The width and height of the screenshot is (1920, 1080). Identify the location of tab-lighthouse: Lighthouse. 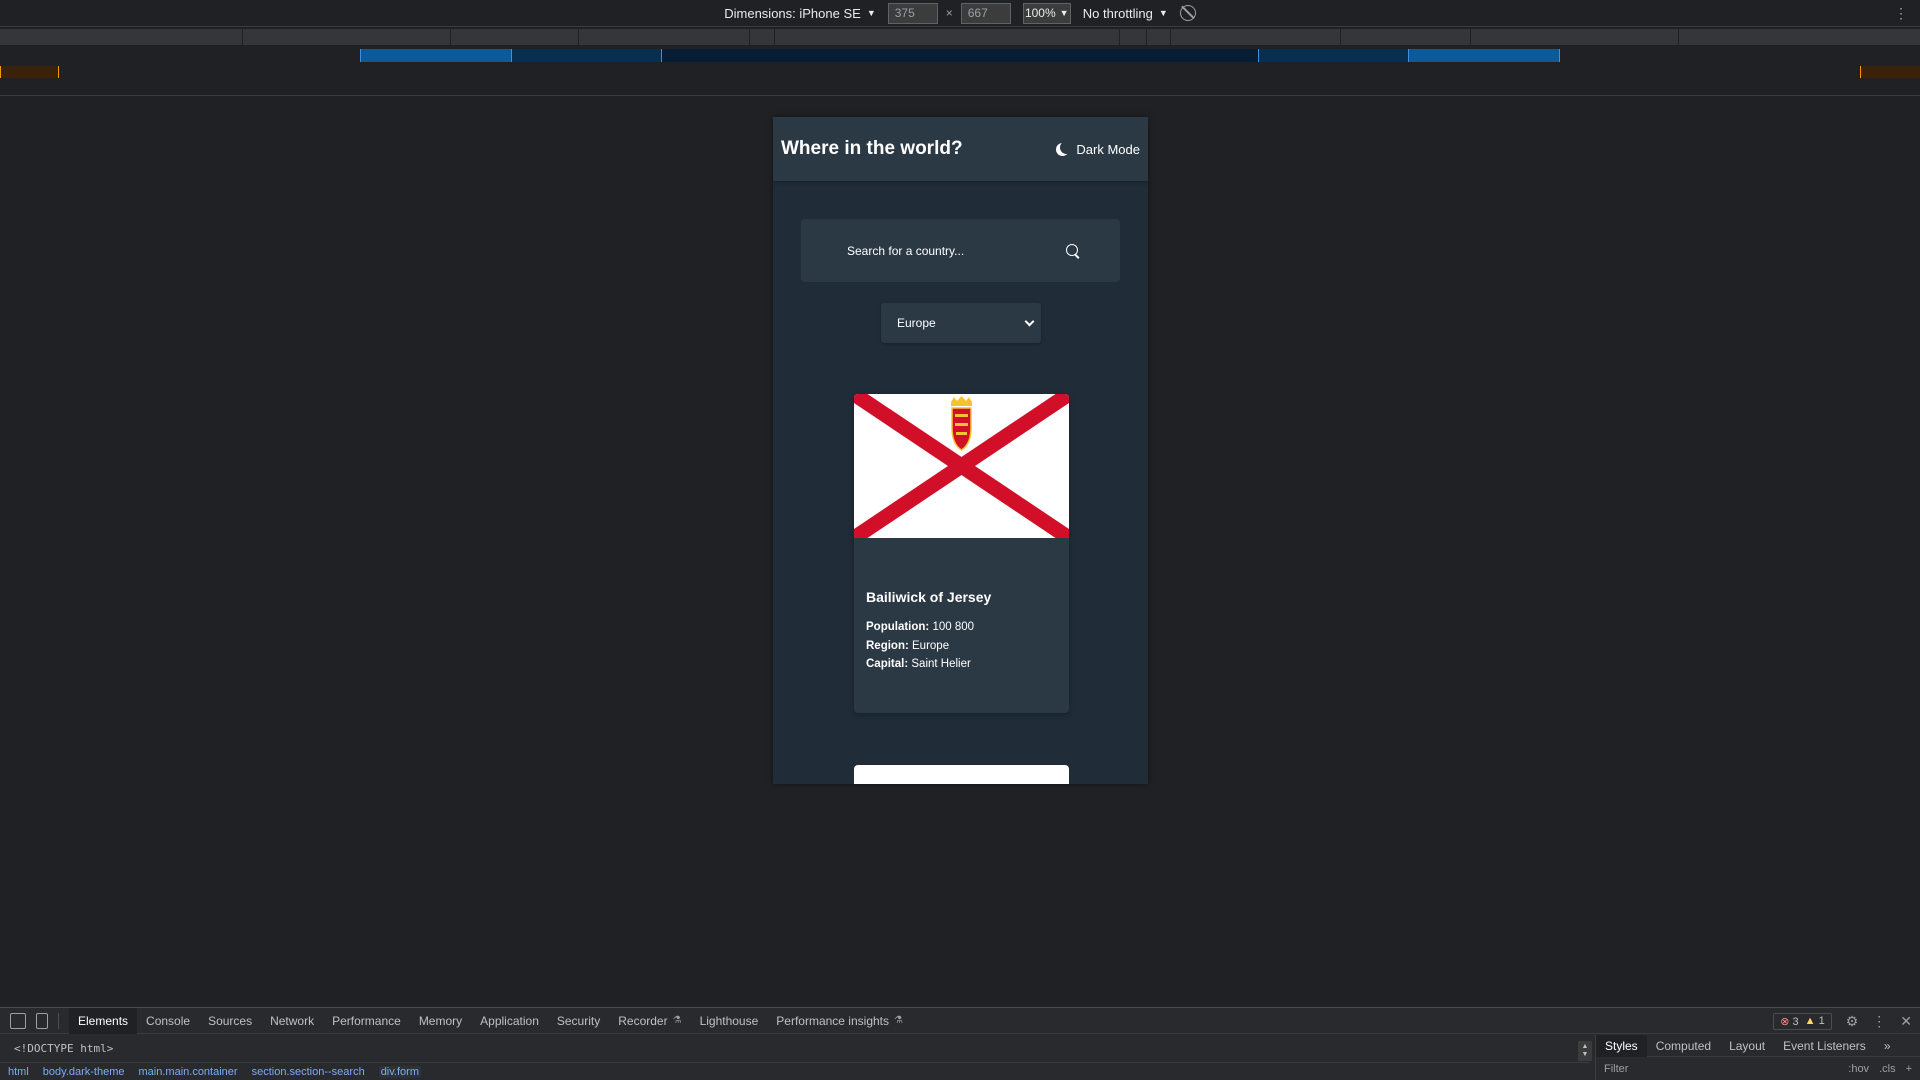
(729, 1021).